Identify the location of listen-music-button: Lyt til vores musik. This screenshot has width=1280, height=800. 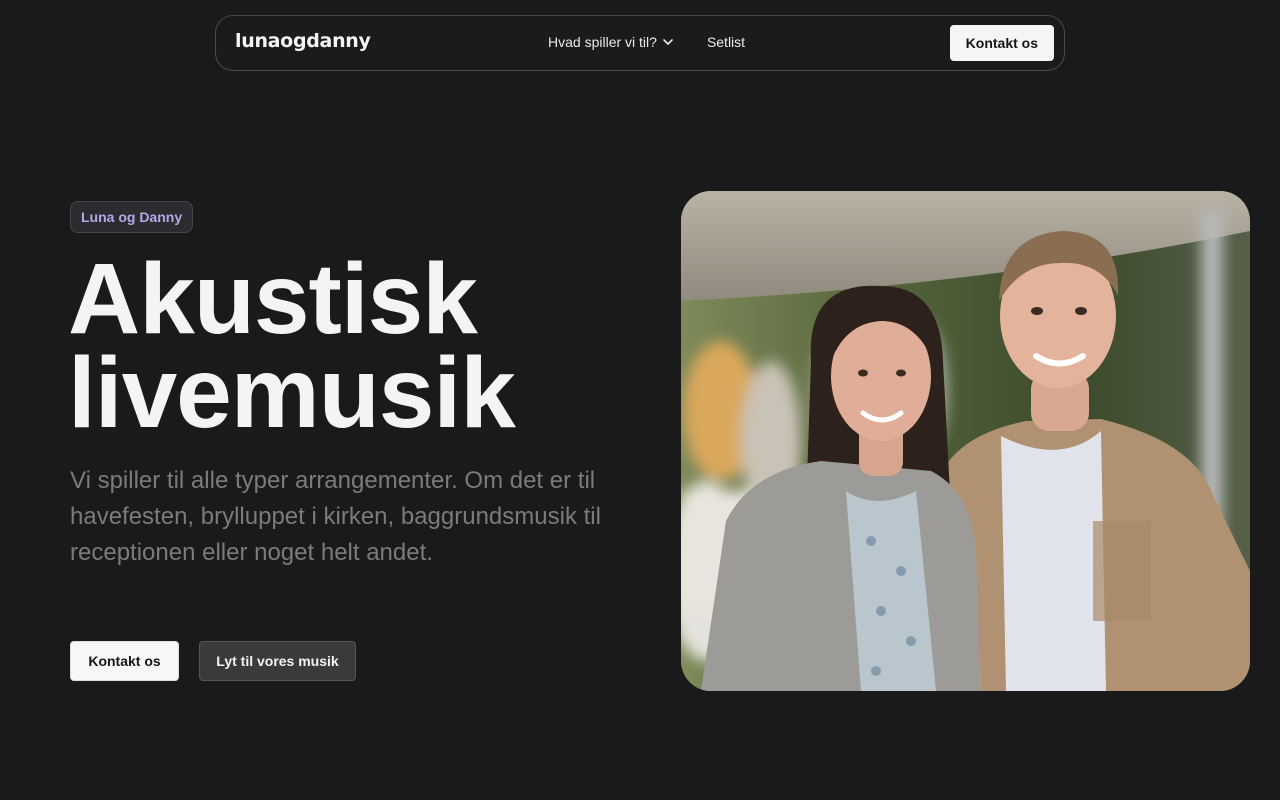
(277, 661).